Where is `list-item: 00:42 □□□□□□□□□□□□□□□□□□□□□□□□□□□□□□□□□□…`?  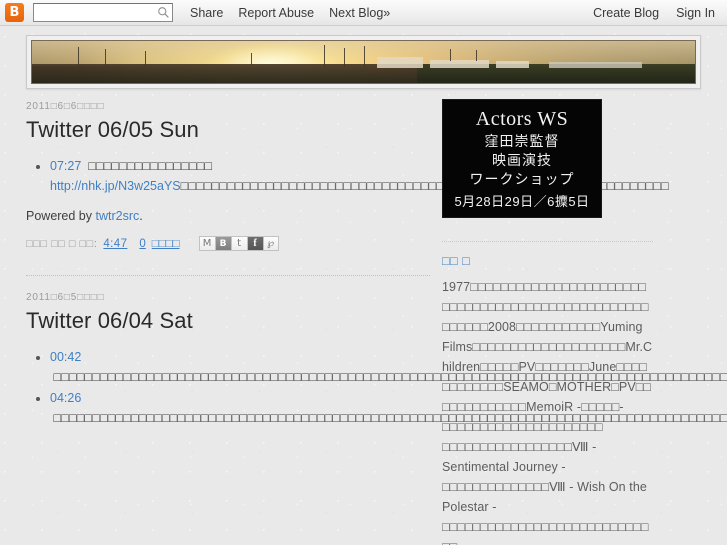
list-item: 00:42 □□□□□□□□□□□□□□□□□□□□□□□□□□□□□□□□□□… is located at coordinates (388, 367).